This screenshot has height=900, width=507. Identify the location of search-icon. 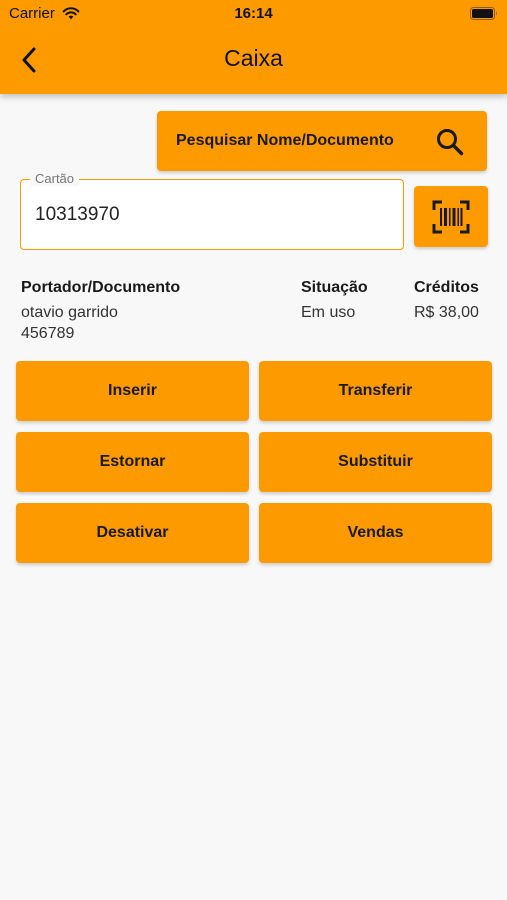
(450, 144).